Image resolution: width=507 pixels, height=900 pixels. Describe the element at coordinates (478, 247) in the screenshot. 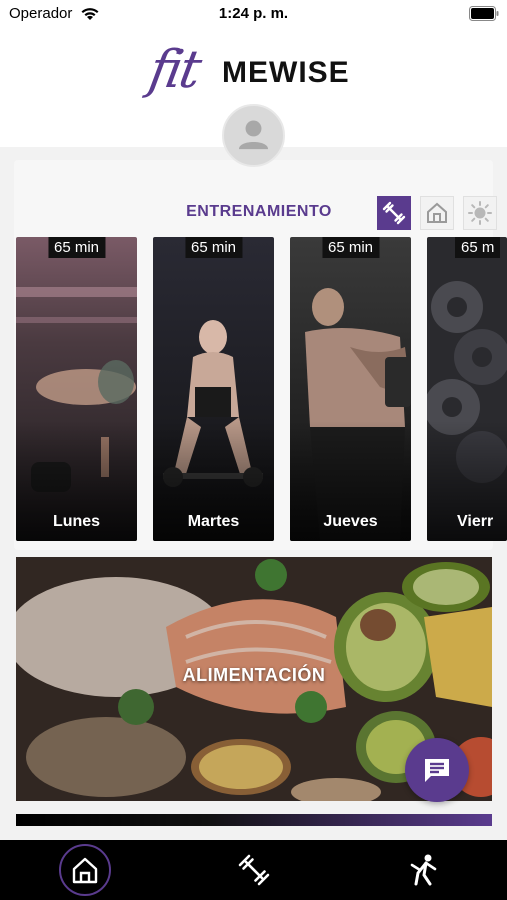

I see `duration-badge: 65 m` at that location.